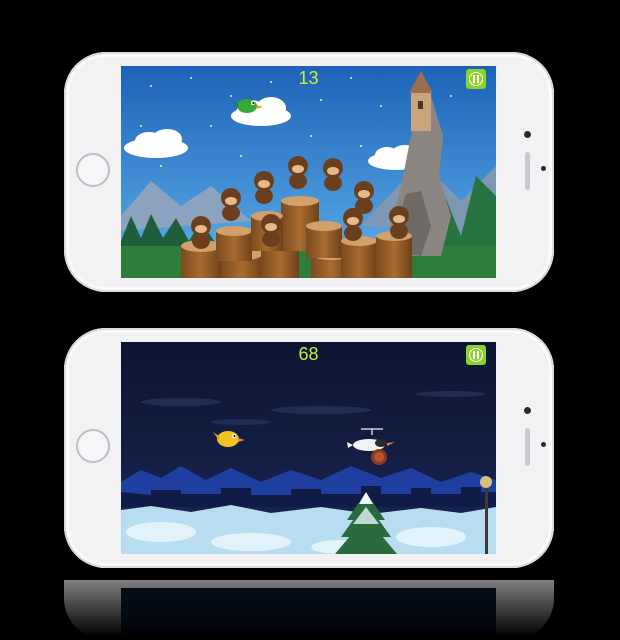  Describe the element at coordinates (308, 354) in the screenshot. I see `score-counter: 68` at that location.